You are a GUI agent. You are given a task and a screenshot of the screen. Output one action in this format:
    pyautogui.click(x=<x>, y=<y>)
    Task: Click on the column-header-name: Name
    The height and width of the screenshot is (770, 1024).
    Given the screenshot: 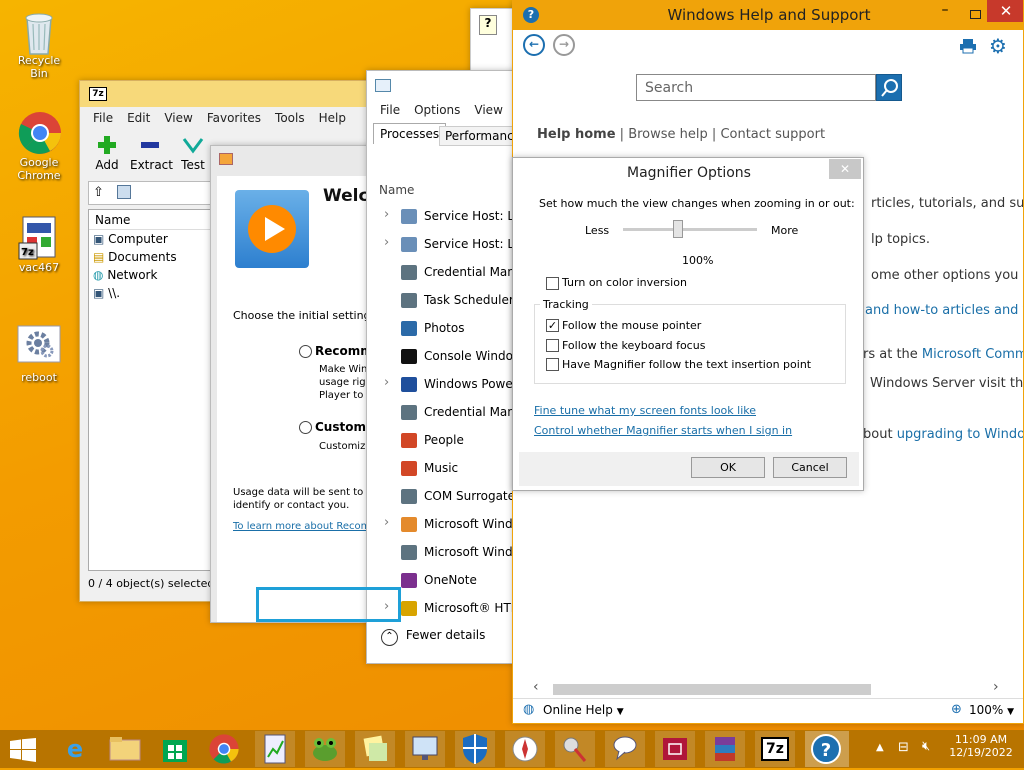 What is the action you would take?
    pyautogui.click(x=153, y=220)
    